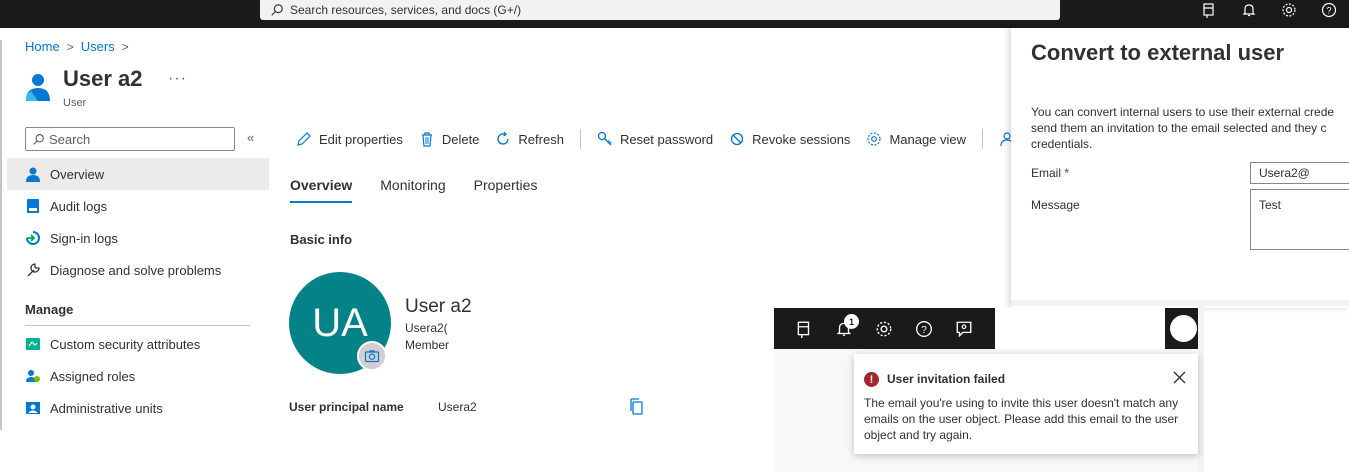 Image resolution: width=1349 pixels, height=472 pixels. What do you see at coordinates (137, 325) in the screenshot?
I see `divider` at bounding box center [137, 325].